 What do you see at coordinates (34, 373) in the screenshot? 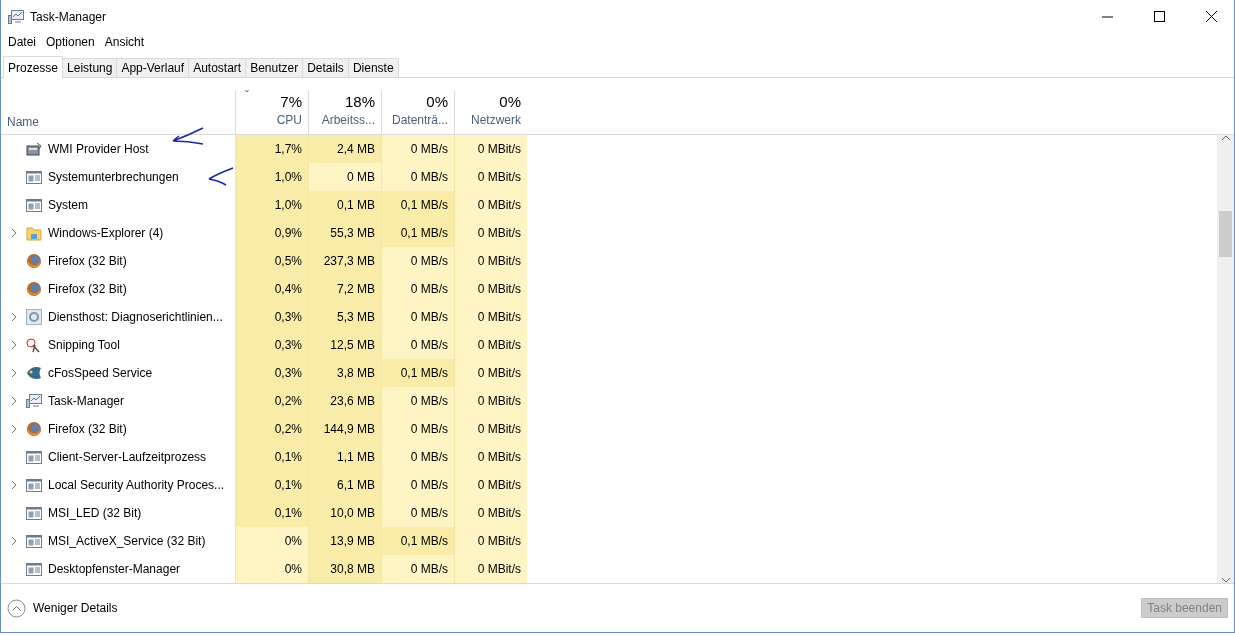
I see `fish-icon` at bounding box center [34, 373].